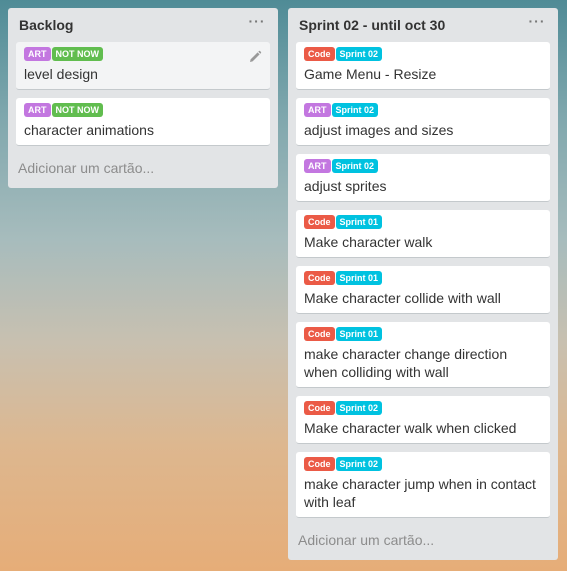 This screenshot has height=571, width=567. What do you see at coordinates (255, 57) in the screenshot?
I see `pencil-icon` at bounding box center [255, 57].